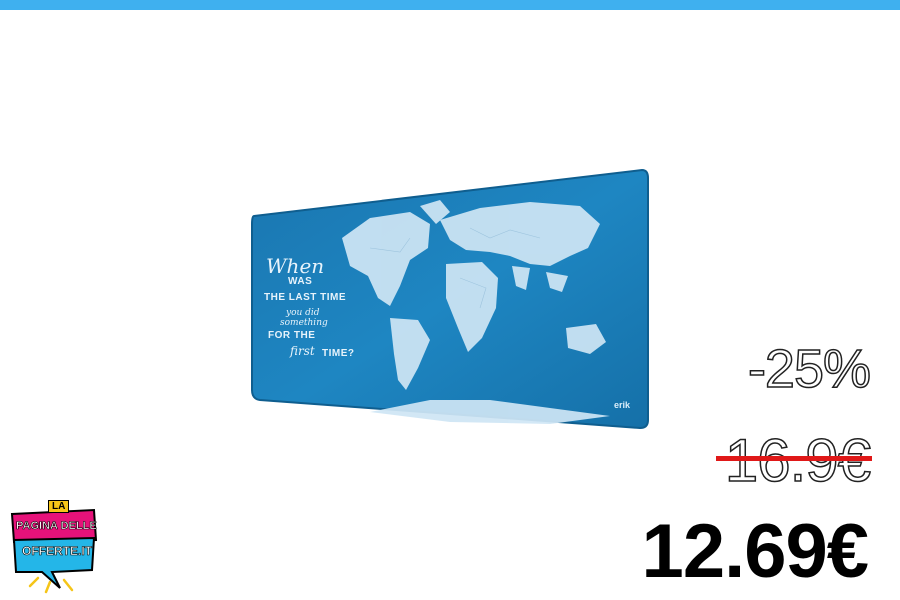  Describe the element at coordinates (622, 405) in the screenshot. I see `pad-brand-logo: erik` at that location.